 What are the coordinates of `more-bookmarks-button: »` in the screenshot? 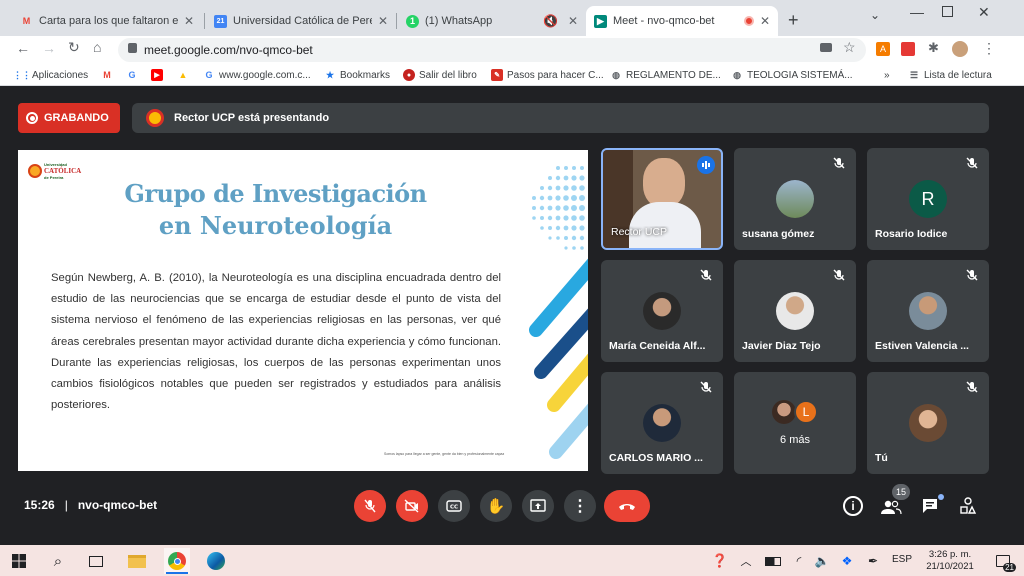 It's located at (887, 75).